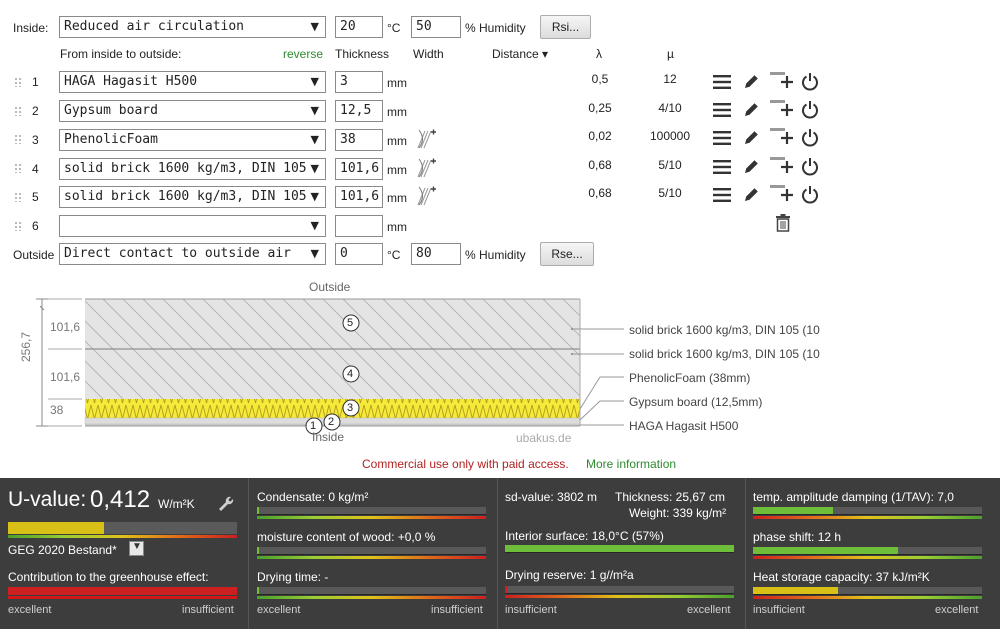 The height and width of the screenshot is (629, 1000). I want to click on layer-brick-outer, so click(332, 324).